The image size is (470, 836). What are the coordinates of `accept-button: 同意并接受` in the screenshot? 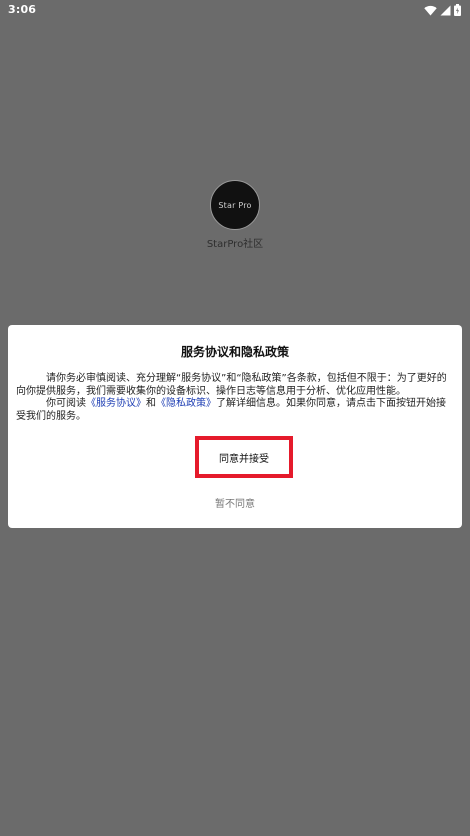 It's located at (244, 457).